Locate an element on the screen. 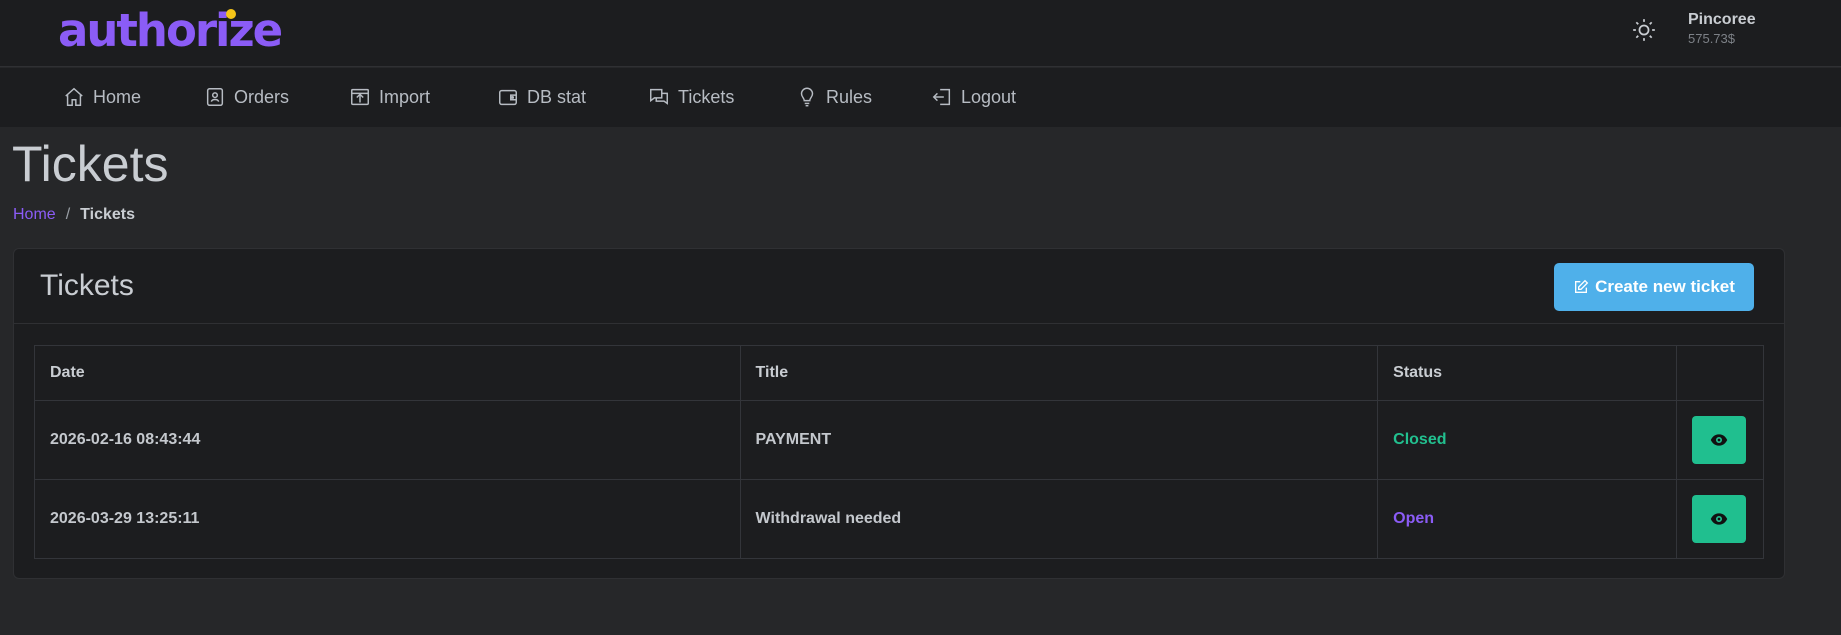 This screenshot has width=1841, height=635. create-ticket-button: Create new ticket is located at coordinates (1654, 287).